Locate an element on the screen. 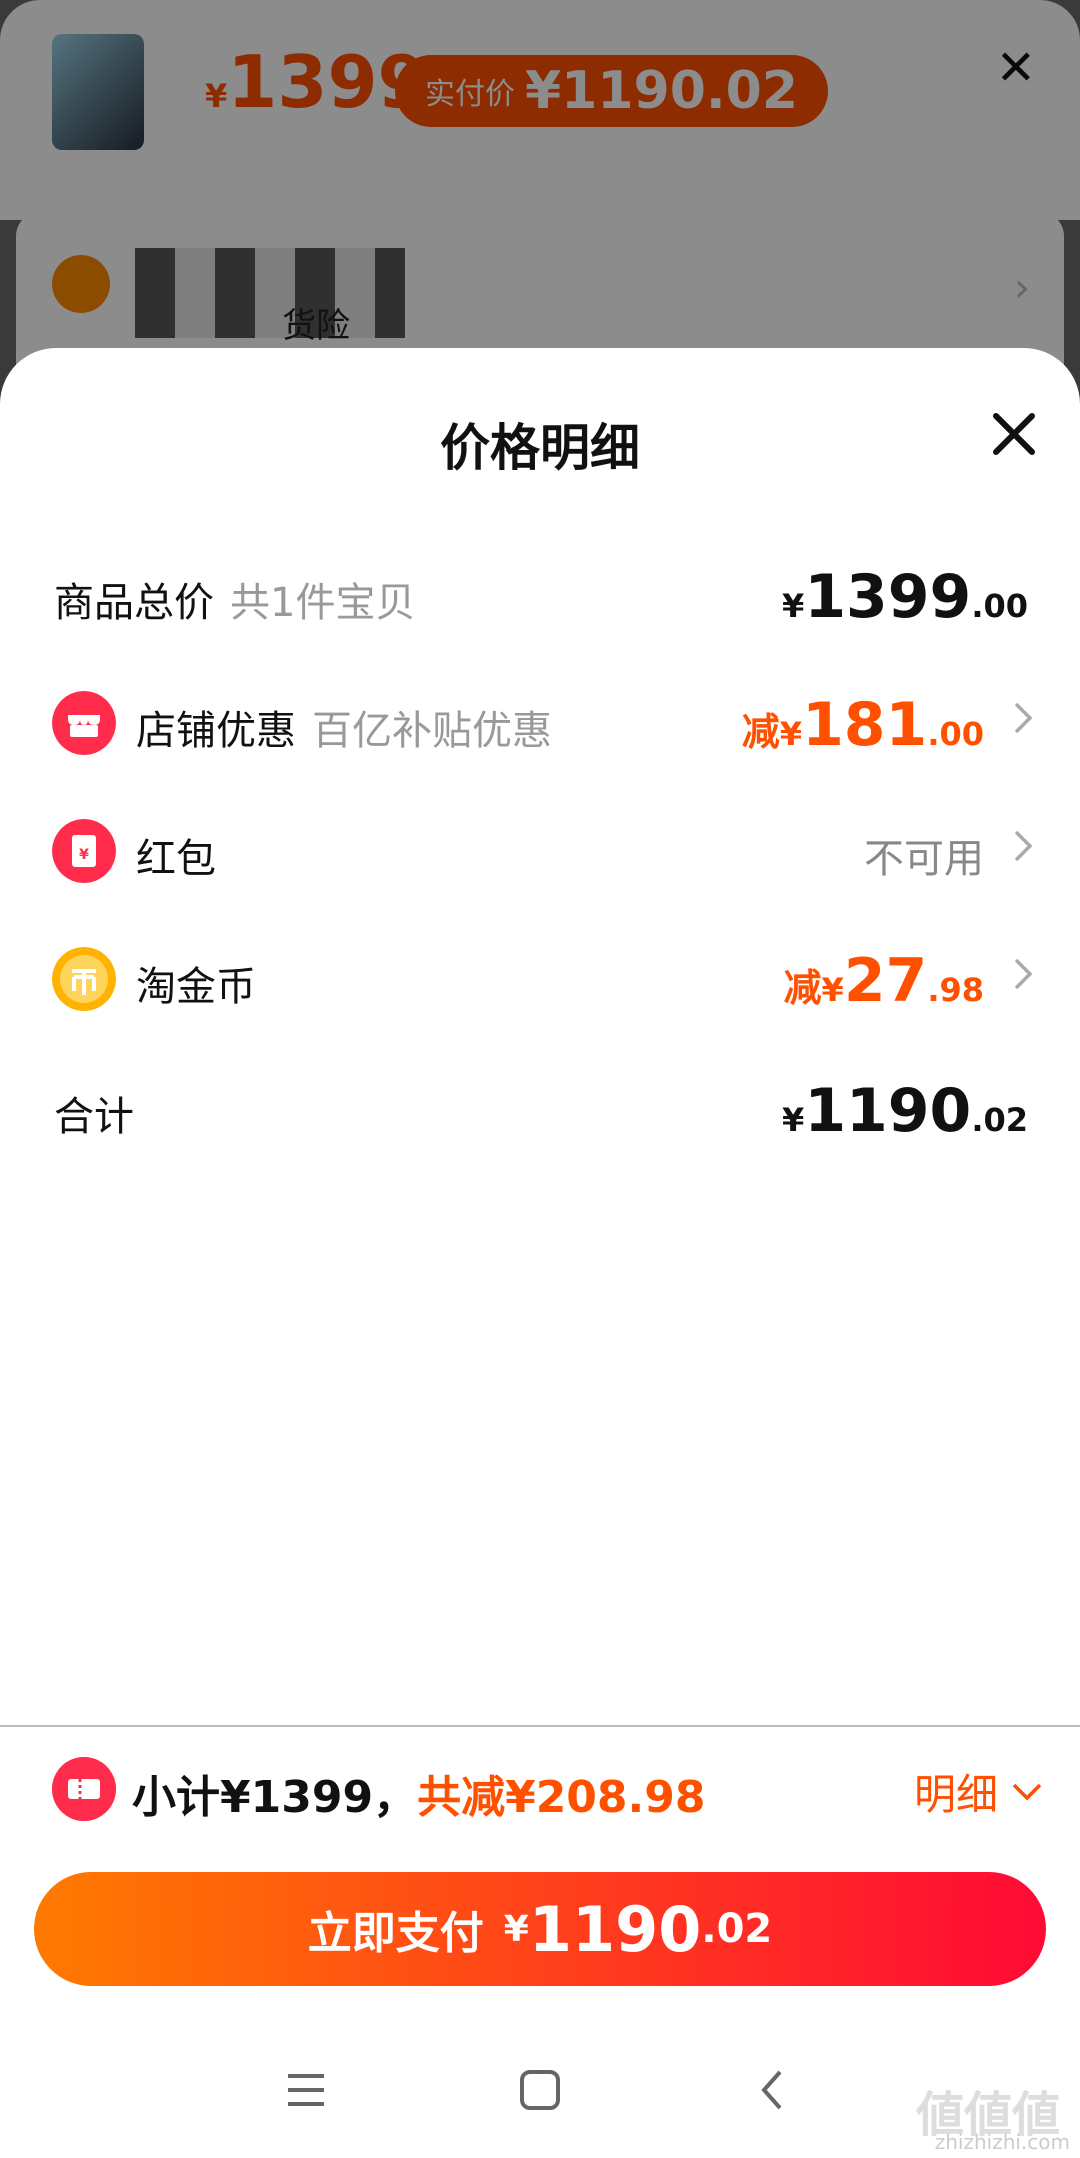 The image size is (1080, 2158). row-label: 合计 is located at coordinates (94, 1117).